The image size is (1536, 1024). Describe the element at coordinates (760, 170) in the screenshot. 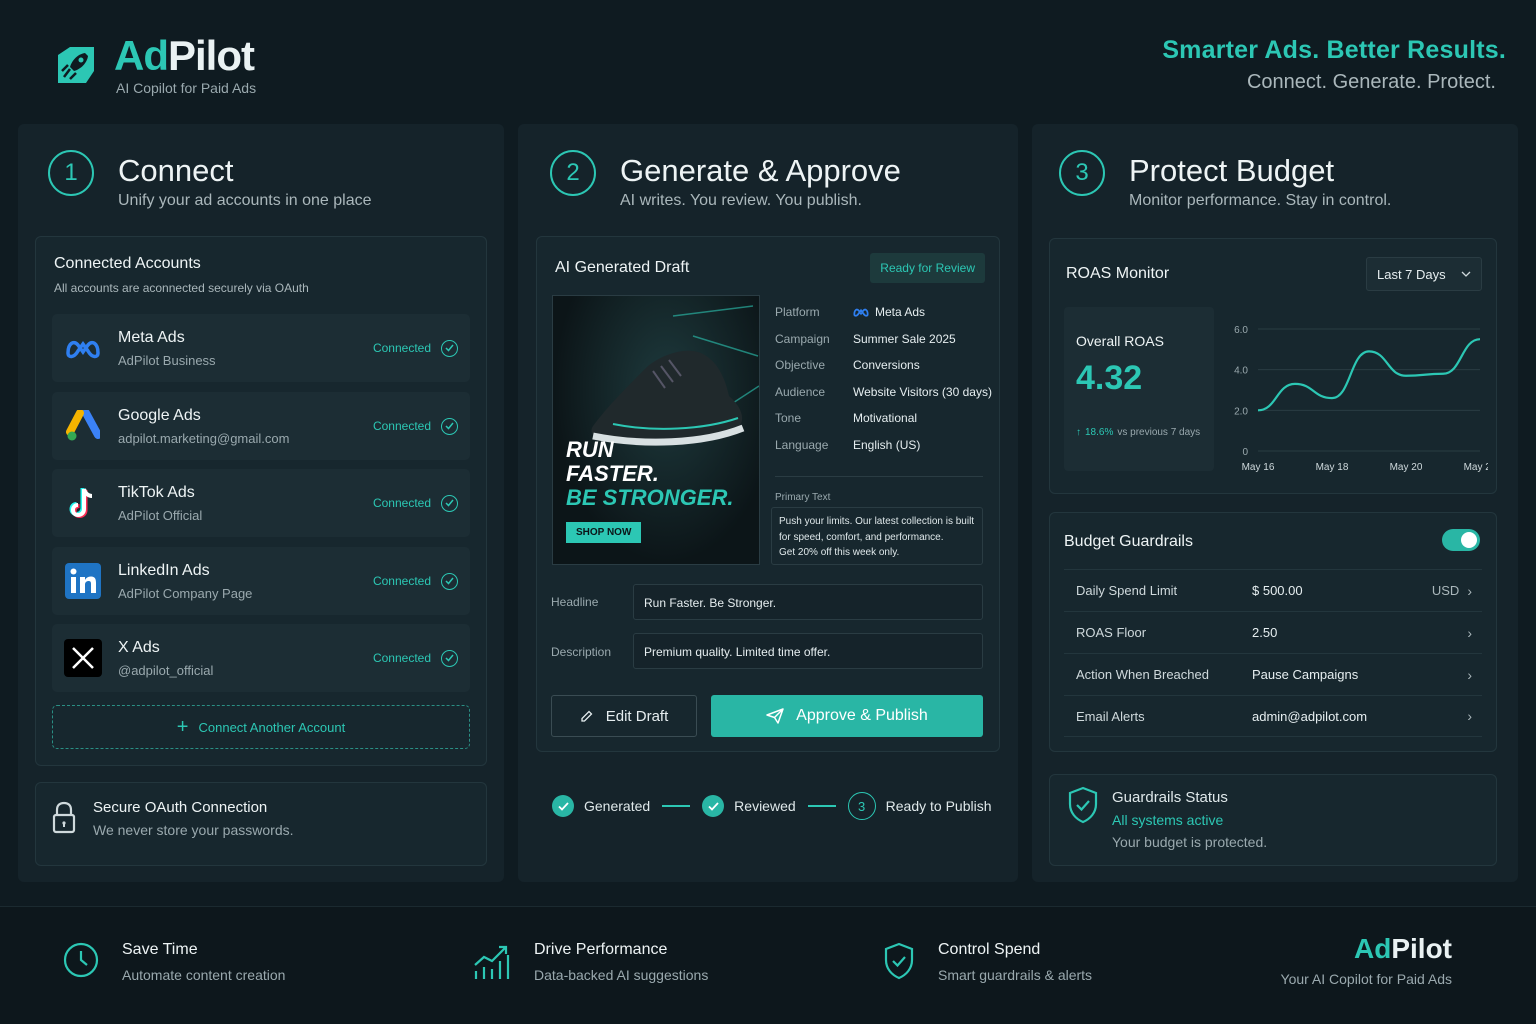

I see `step-title: Generate & Approve` at that location.